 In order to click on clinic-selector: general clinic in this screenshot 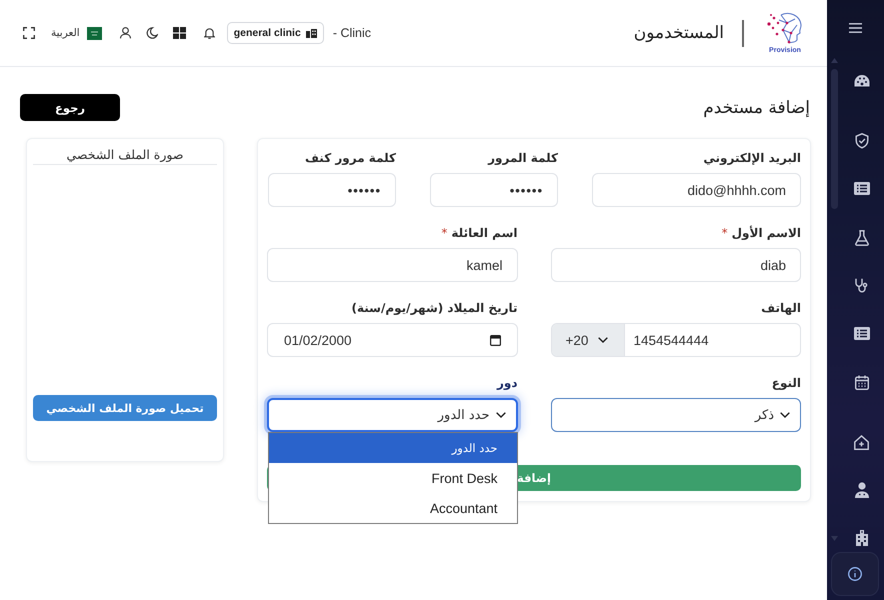, I will do `click(275, 33)`.